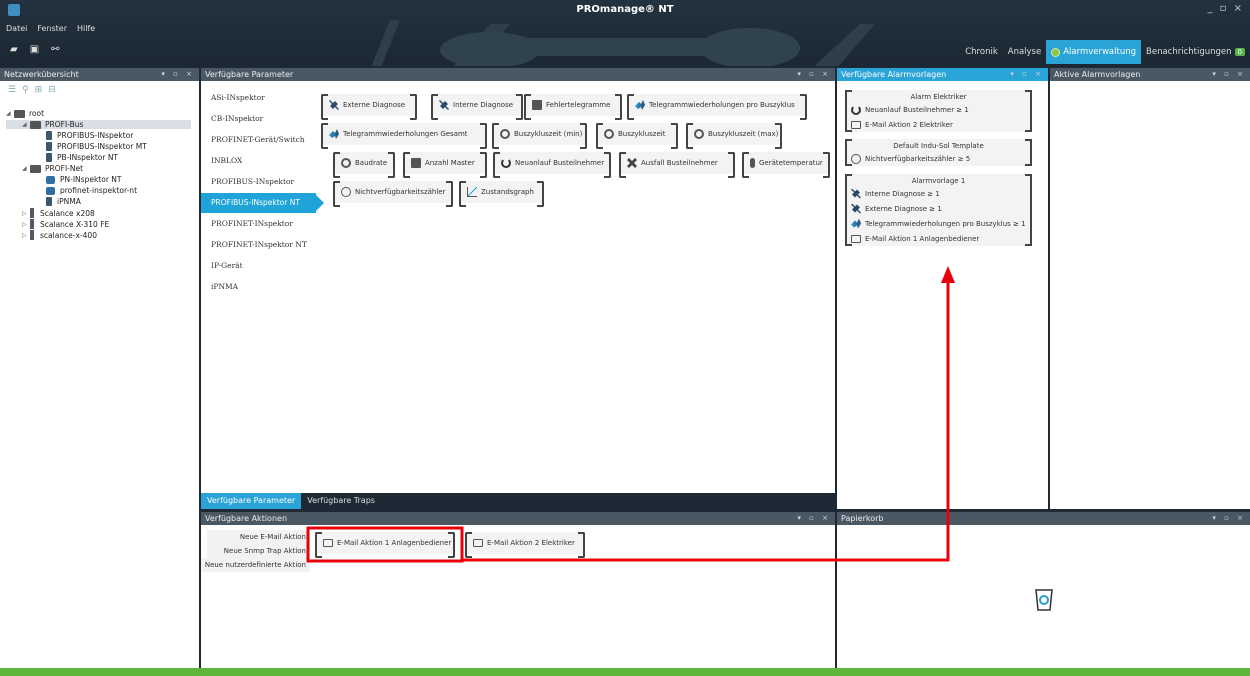  Describe the element at coordinates (91, 179) in the screenshot. I see `tree-node-label: PN-INspektor NT` at that location.